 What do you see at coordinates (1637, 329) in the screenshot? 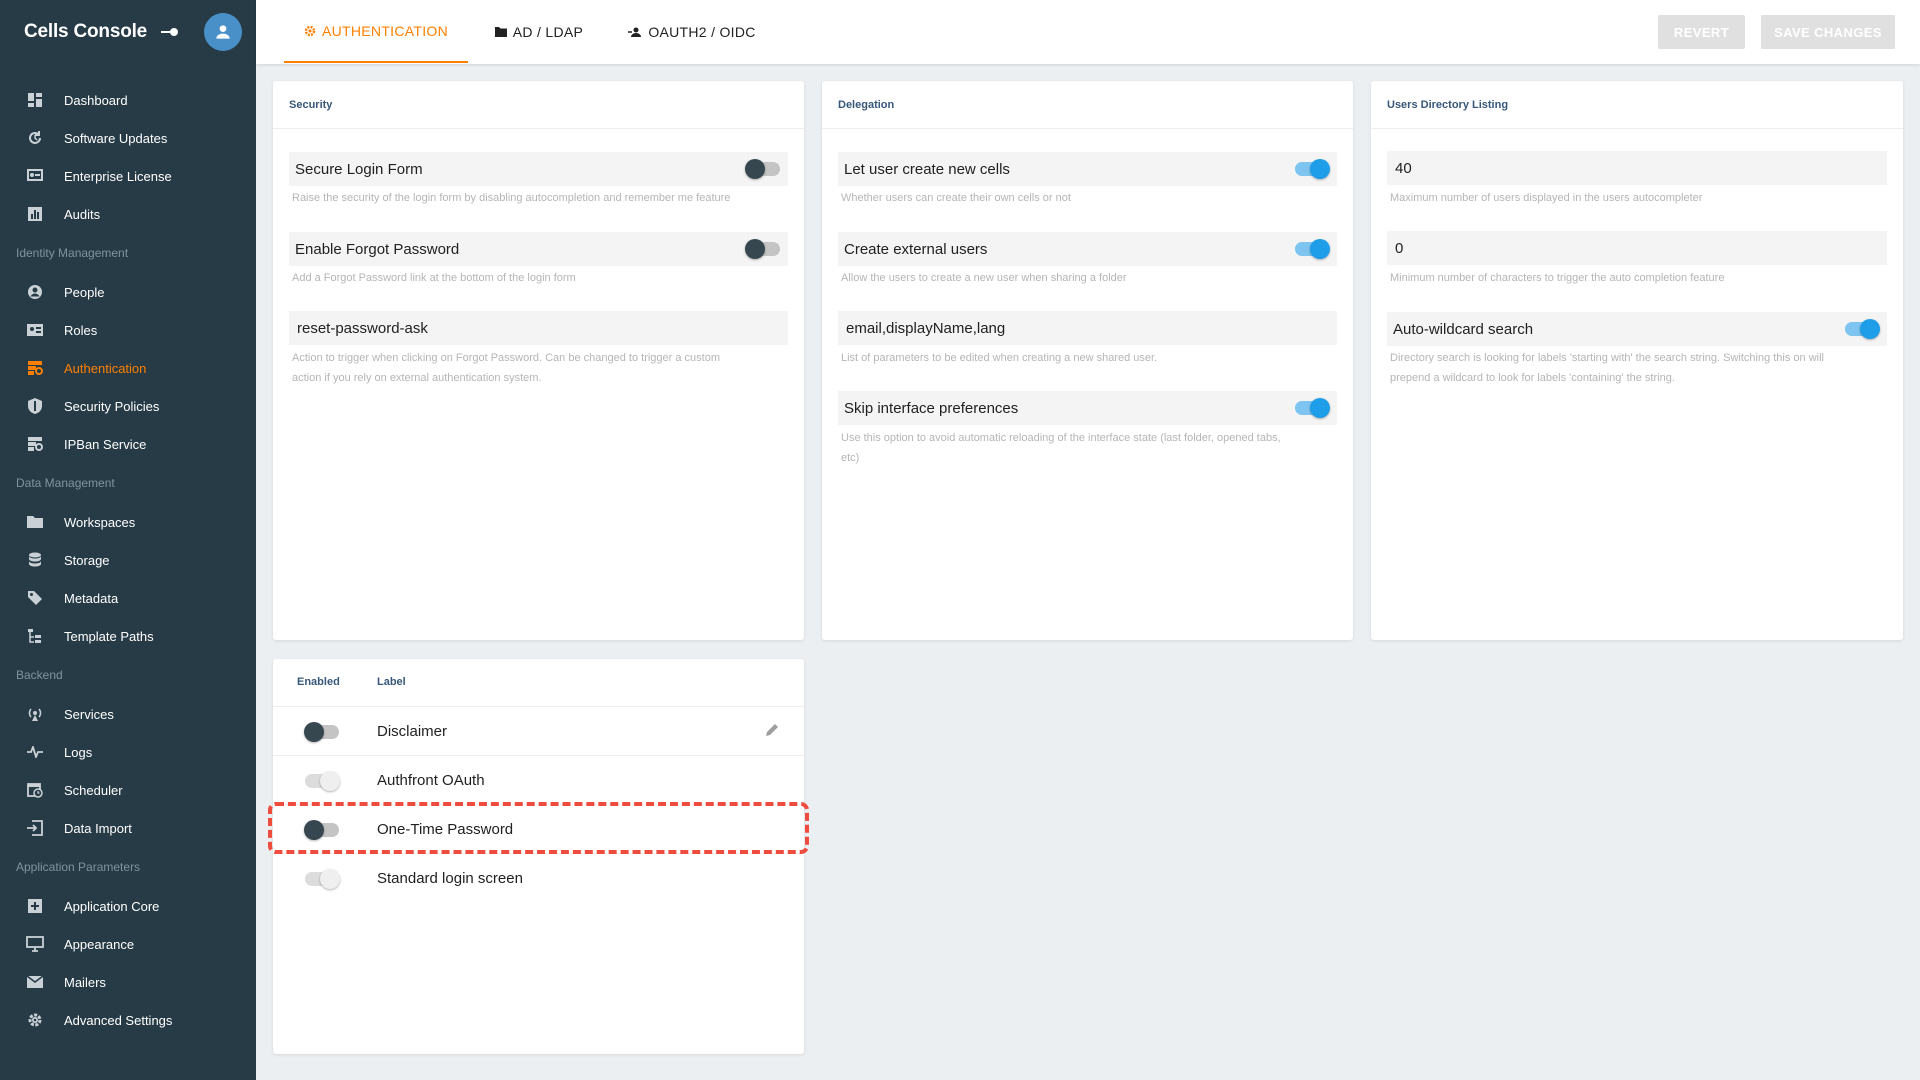
I see `wildcard-toggle-row: Auto-wildcard search` at bounding box center [1637, 329].